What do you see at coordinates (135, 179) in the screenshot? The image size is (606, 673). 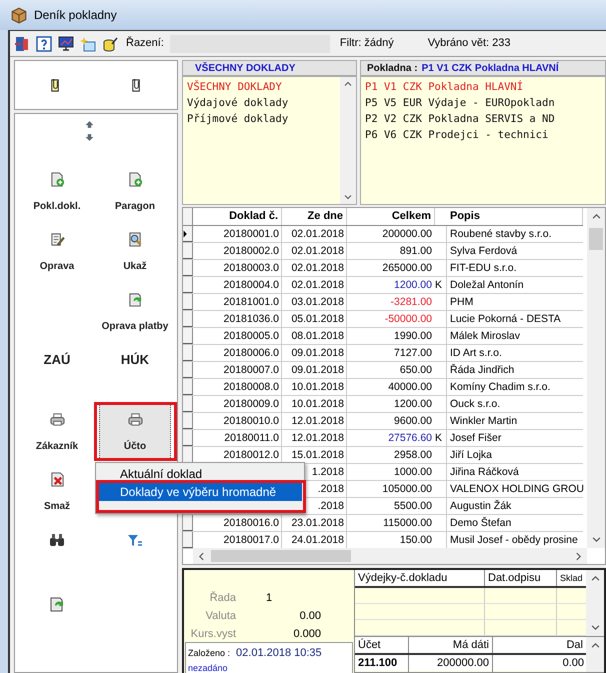 I see `document-plus-icon` at bounding box center [135, 179].